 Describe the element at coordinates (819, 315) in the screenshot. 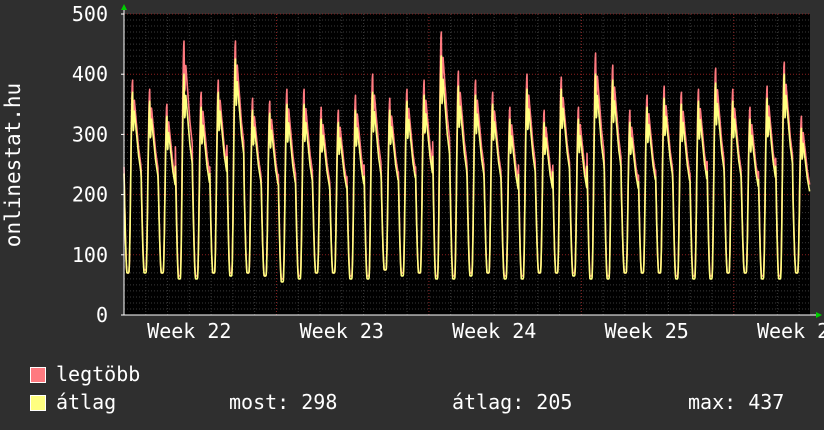

I see `x-axis-arrow` at that location.